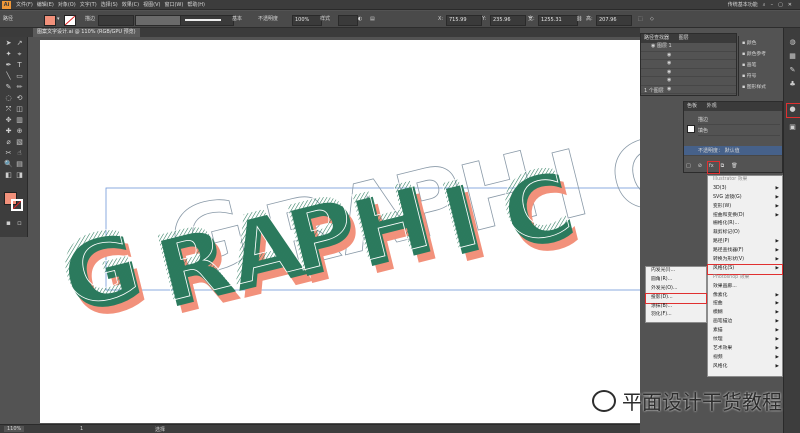 This screenshot has width=800, height=433. What do you see at coordinates (19, 164) in the screenshot?
I see `chart-tool-icon: ▤` at bounding box center [19, 164].